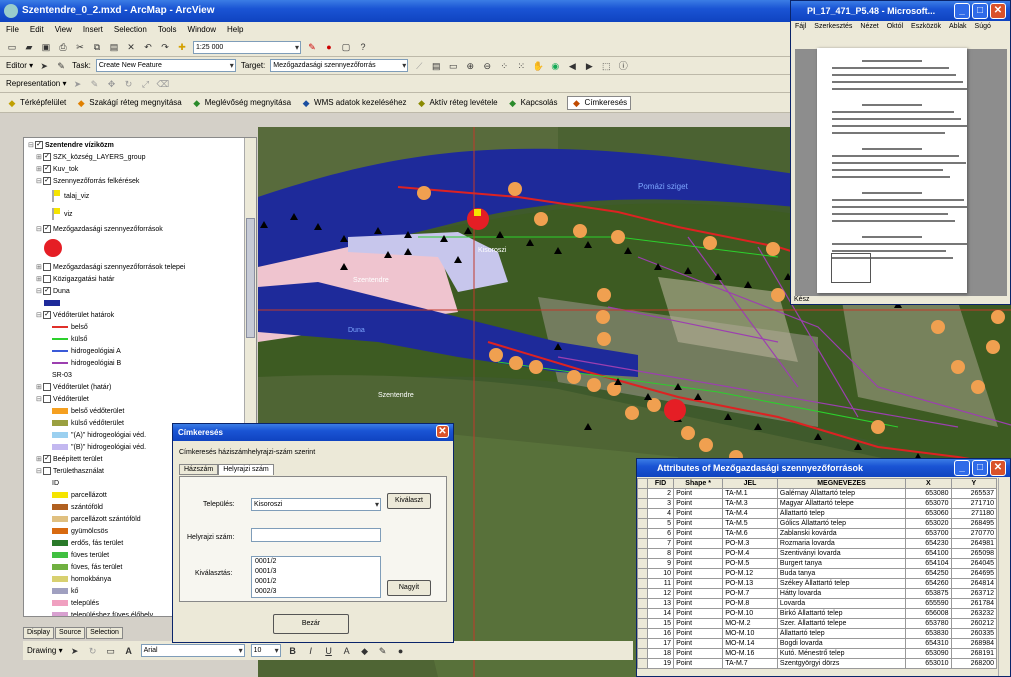 This screenshot has width=1011, height=677. I want to click on target-select: Mezőgazdasági szennyezőforrás, so click(339, 65).